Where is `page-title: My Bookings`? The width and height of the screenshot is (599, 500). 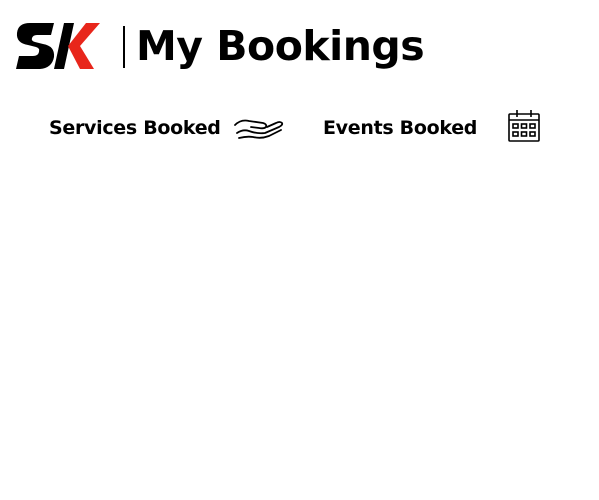
page-title: My Bookings is located at coordinates (280, 46).